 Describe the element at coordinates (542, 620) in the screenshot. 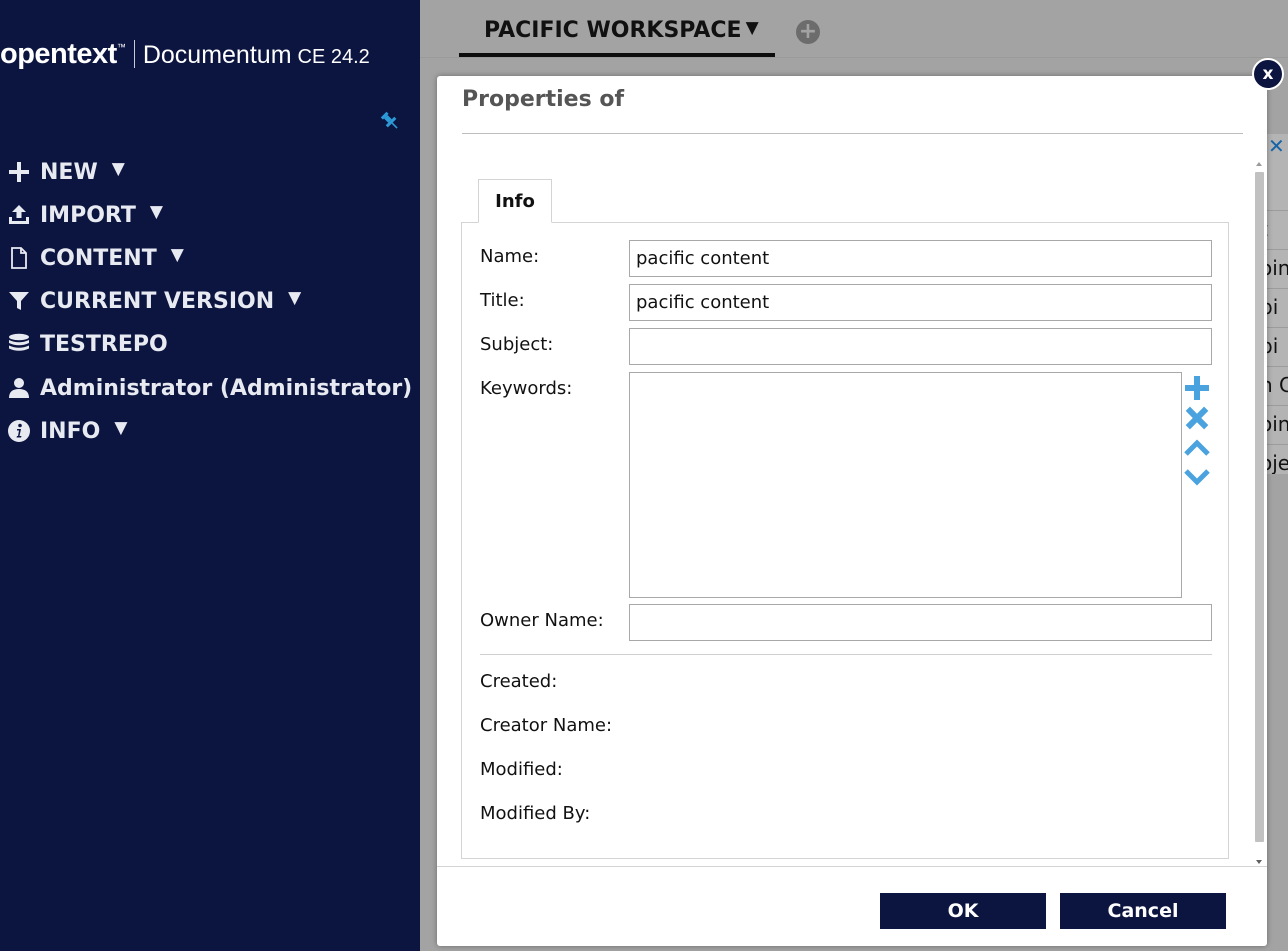

I see `owner-name-label: Owner Name:` at that location.